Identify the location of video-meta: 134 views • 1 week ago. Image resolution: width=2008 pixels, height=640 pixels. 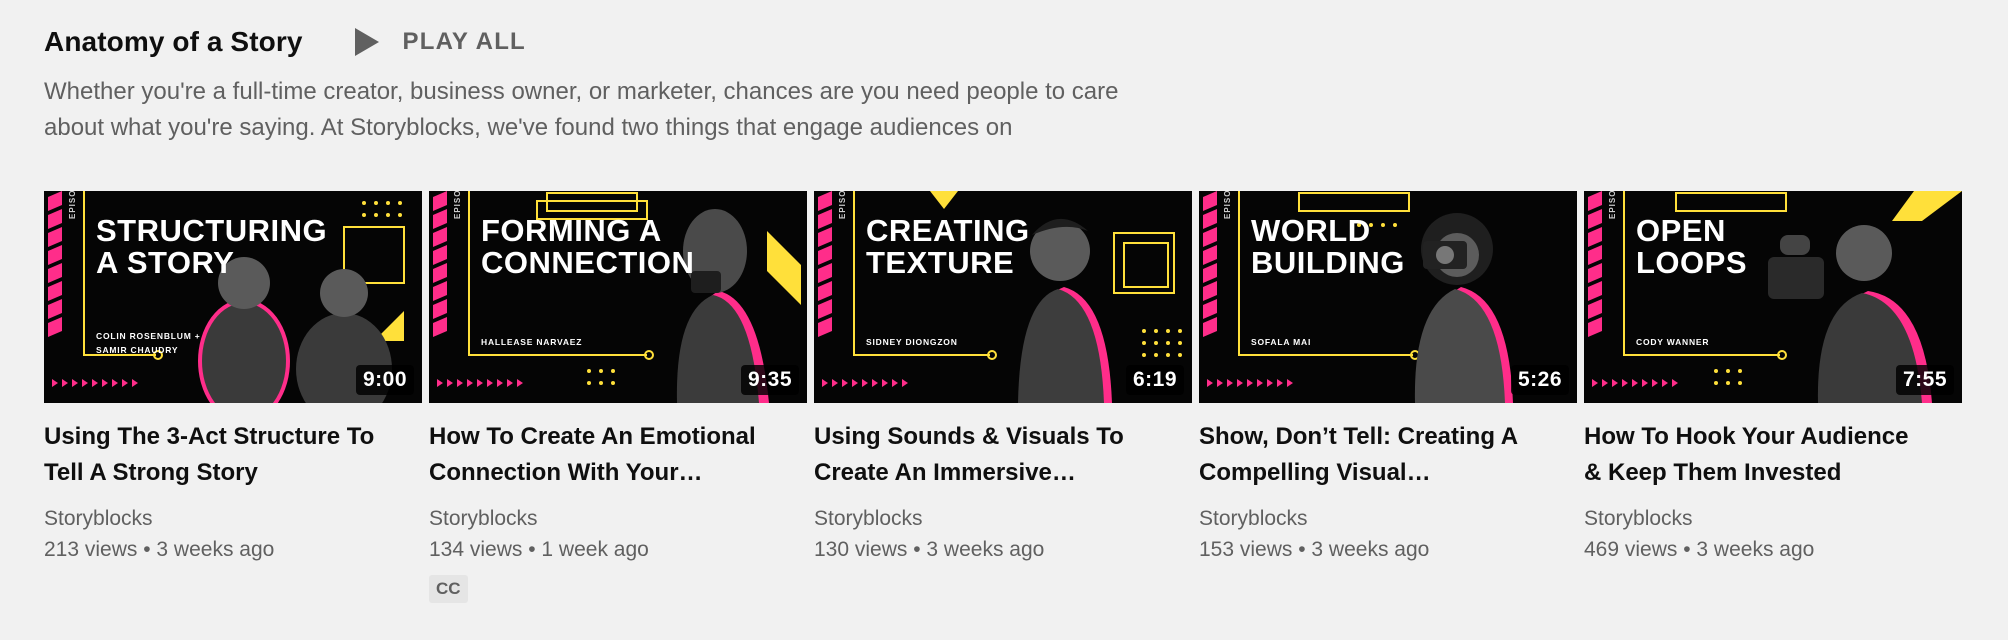
(618, 549).